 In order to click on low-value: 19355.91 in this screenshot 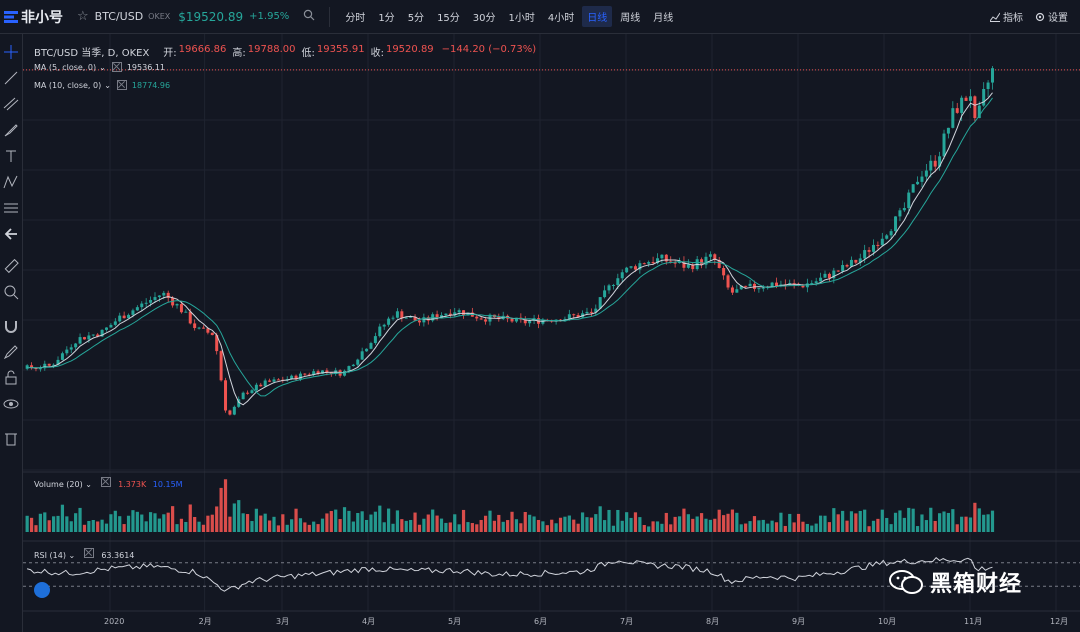, I will do `click(340, 49)`.